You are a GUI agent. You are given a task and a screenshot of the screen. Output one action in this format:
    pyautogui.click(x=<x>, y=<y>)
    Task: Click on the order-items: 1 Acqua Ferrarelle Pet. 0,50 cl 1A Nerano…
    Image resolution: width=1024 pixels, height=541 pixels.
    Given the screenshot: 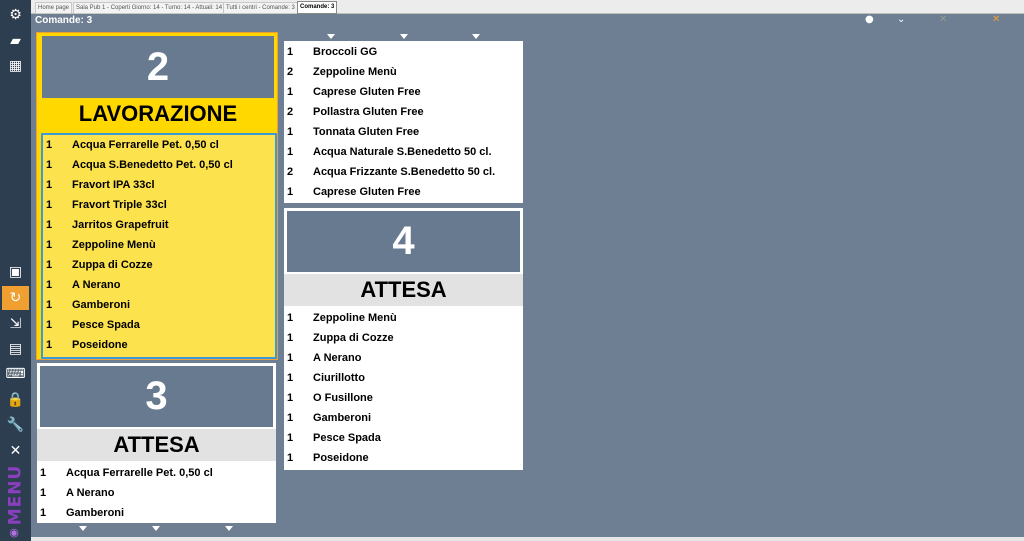 What is the action you would take?
    pyautogui.click(x=156, y=493)
    